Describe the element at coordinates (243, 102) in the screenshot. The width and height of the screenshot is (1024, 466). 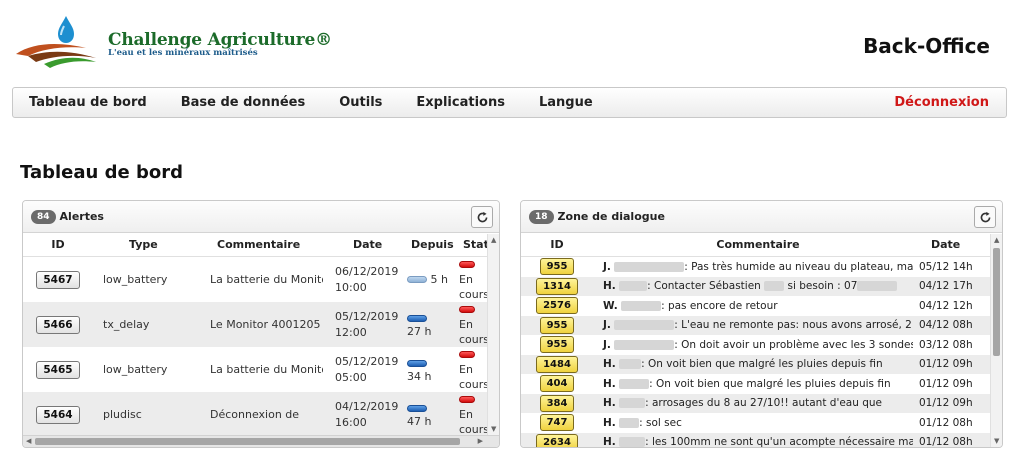
I see `nav-database: Base de données` at that location.